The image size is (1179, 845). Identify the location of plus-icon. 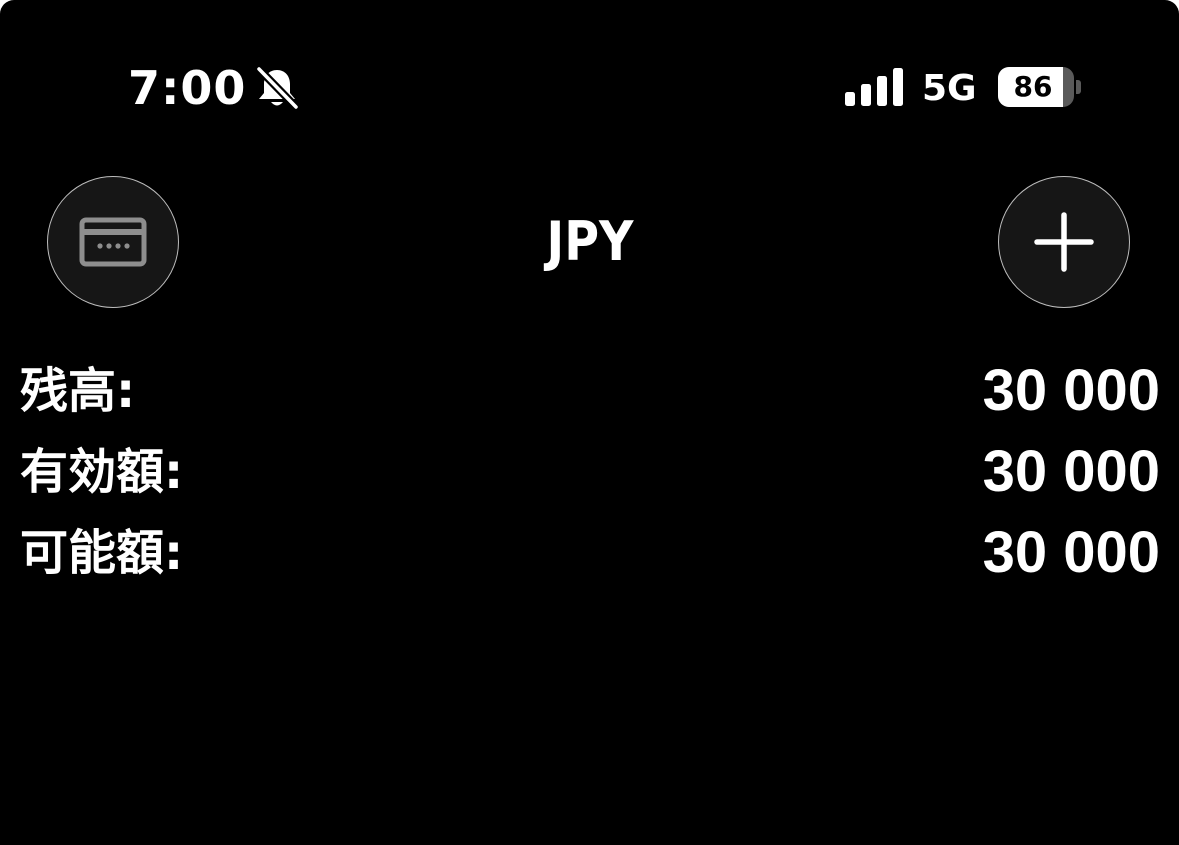
(1064, 242).